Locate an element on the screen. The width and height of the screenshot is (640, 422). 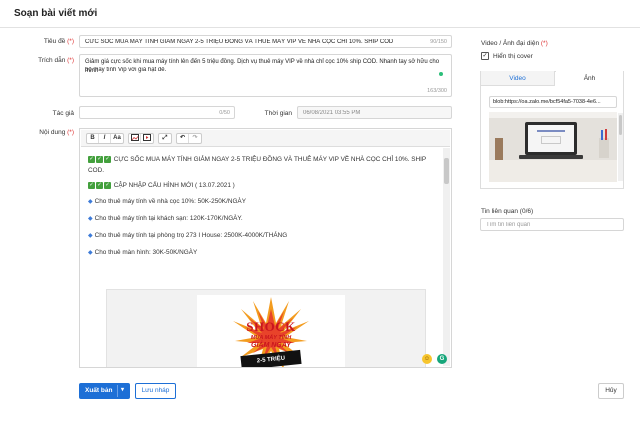
time-input: 06/08/2021 03:55 PM is located at coordinates (374, 112).